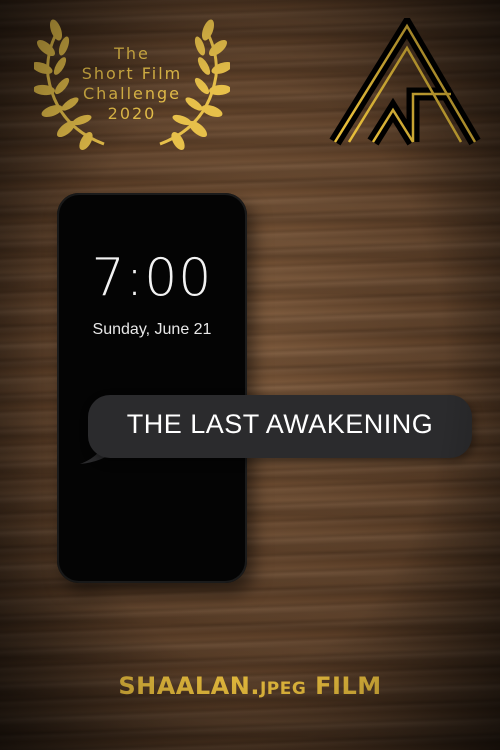 The image size is (500, 750). Describe the element at coordinates (344, 686) in the screenshot. I see `credit-suffix: FILM` at that location.